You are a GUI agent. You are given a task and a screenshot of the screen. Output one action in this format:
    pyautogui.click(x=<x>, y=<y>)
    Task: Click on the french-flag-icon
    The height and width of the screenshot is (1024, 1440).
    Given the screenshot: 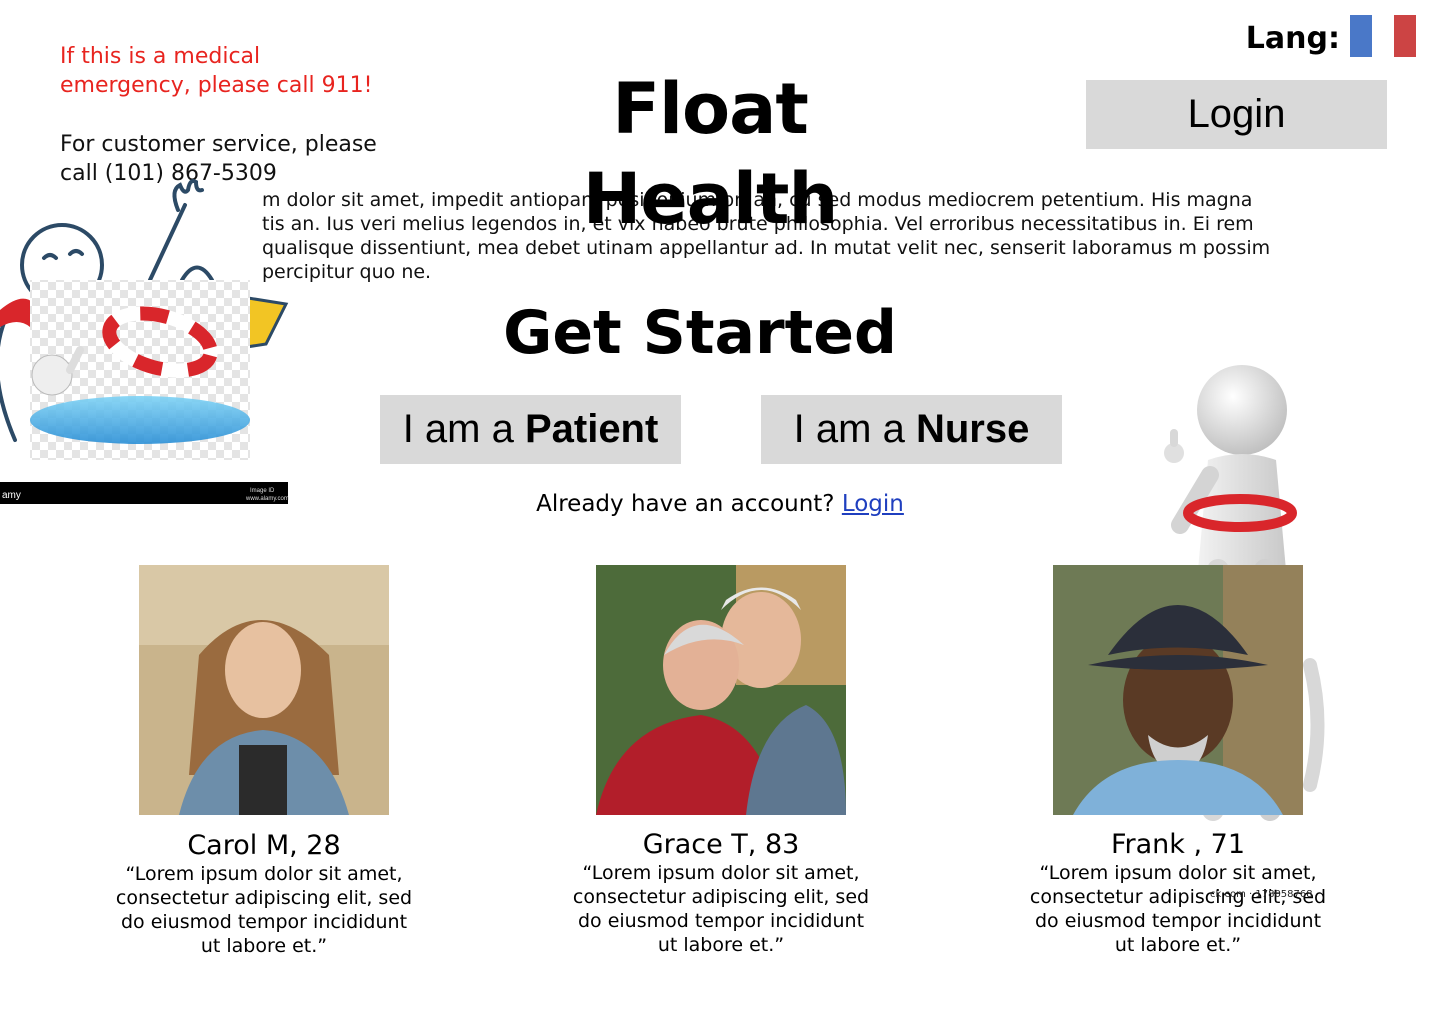 What is the action you would take?
    pyautogui.click(x=1383, y=36)
    